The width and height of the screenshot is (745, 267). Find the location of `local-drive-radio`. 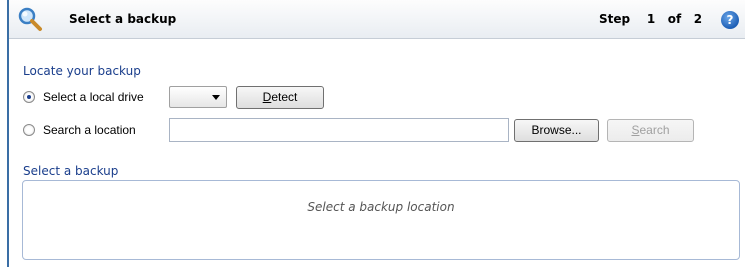

local-drive-radio is located at coordinates (29, 97).